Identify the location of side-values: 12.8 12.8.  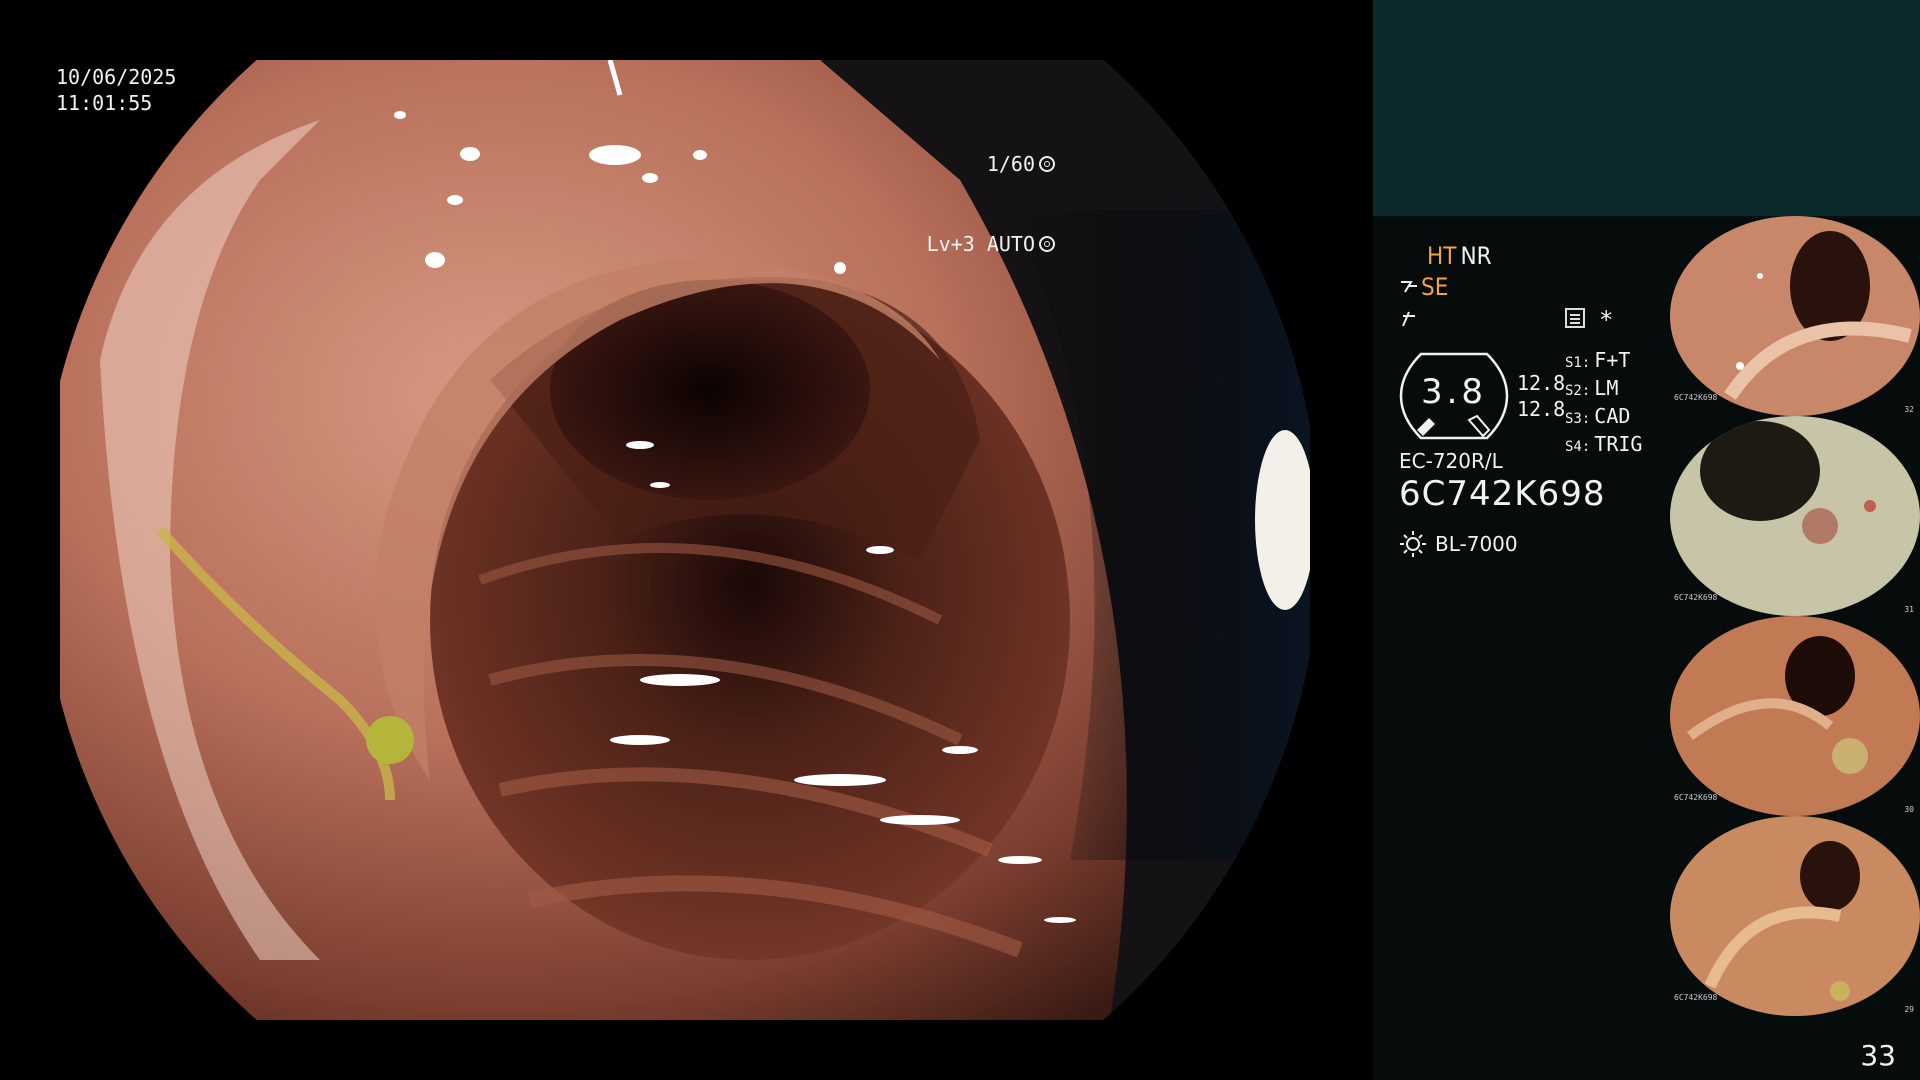
(1541, 396).